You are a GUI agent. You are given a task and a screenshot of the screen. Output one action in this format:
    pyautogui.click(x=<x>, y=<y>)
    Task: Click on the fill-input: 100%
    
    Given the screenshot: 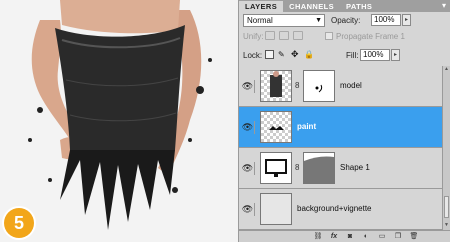 What is the action you would take?
    pyautogui.click(x=375, y=55)
    